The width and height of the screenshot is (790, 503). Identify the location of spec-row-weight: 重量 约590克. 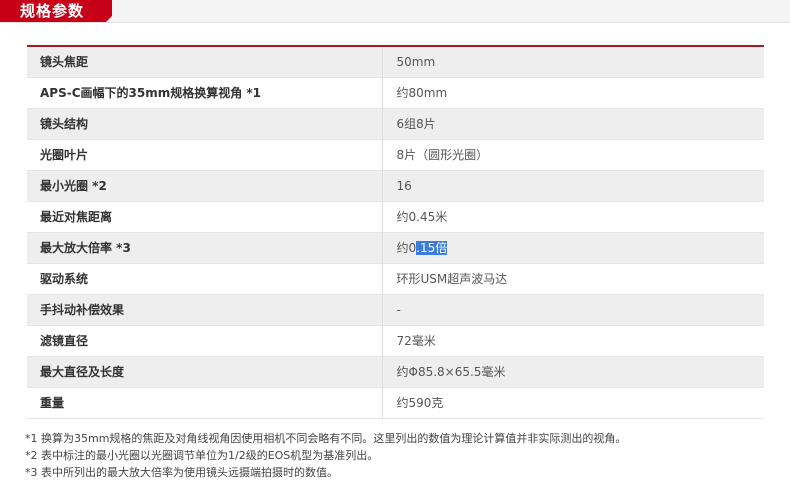
(395, 402).